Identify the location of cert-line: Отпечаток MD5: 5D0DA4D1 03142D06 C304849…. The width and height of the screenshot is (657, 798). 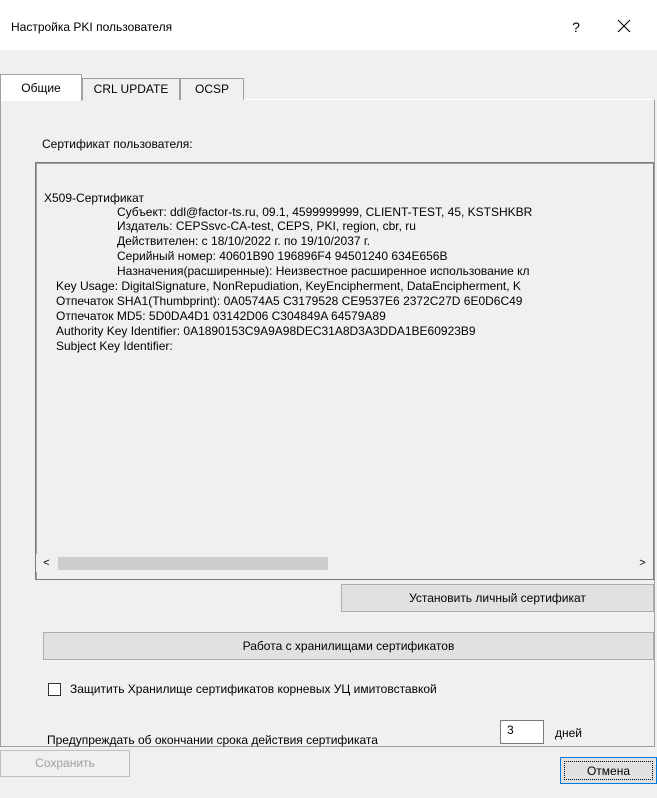
(221, 316).